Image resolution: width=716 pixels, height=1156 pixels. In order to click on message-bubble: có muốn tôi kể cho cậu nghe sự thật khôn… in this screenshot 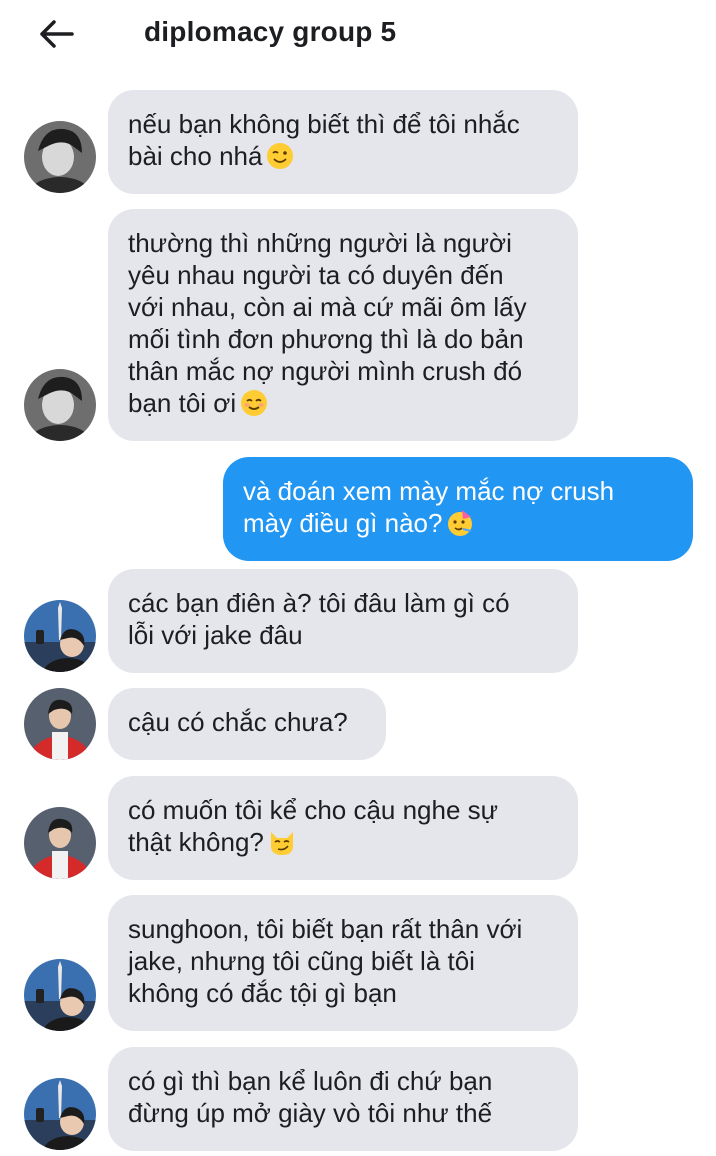, I will do `click(343, 828)`.